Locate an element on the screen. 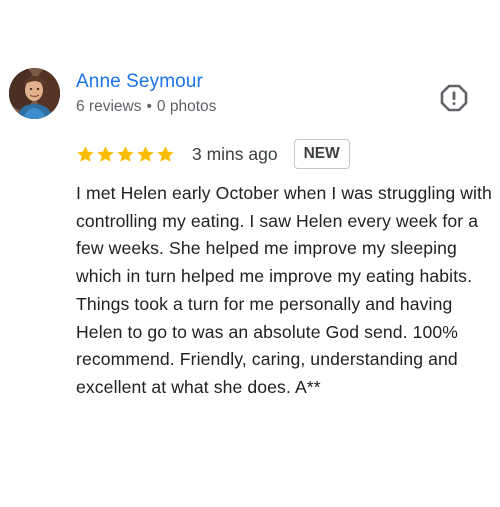 The image size is (500, 507). reviewer-name: Anne Seymour is located at coordinates (139, 82).